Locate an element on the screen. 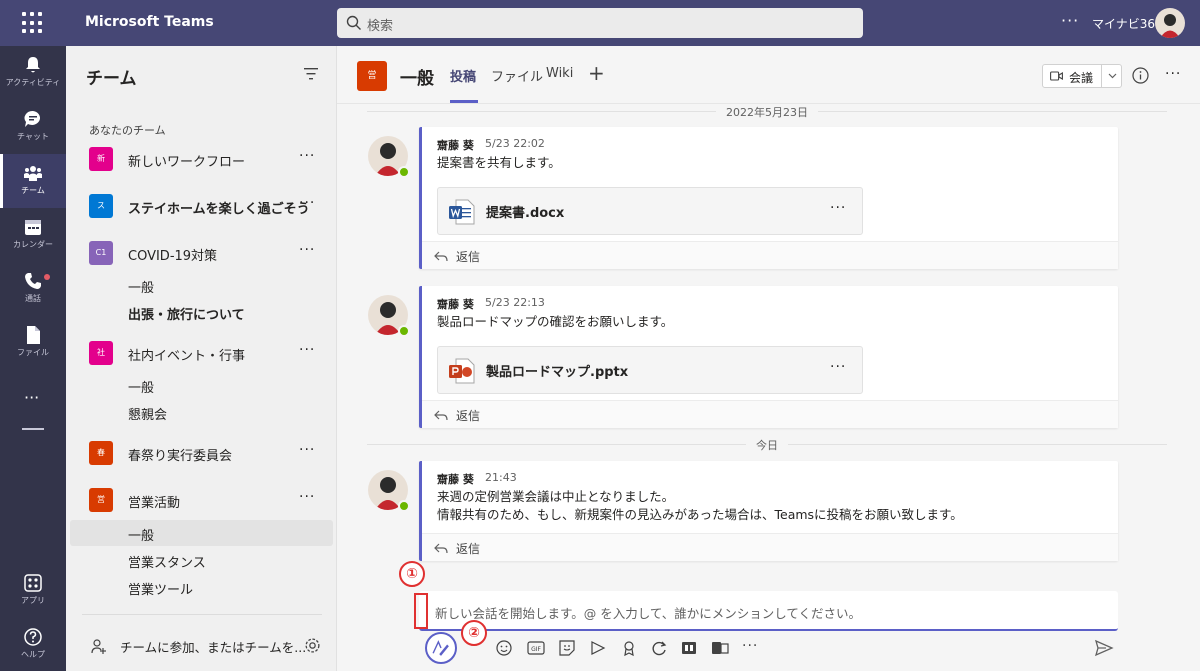 Image resolution: width=1200 pixels, height=671 pixels. schedule-meeting-icon is located at coordinates (598, 648).